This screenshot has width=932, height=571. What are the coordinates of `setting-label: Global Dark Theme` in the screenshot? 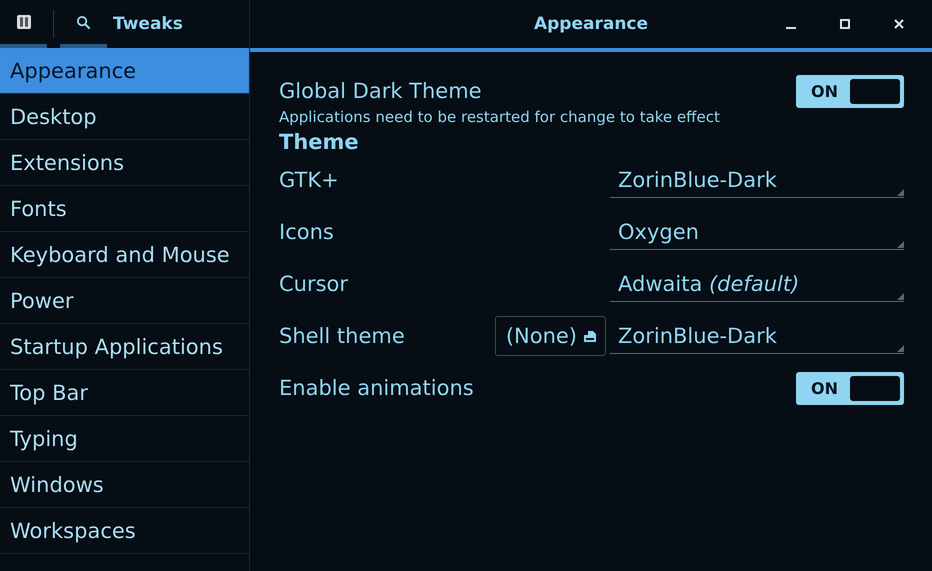 It's located at (381, 91).